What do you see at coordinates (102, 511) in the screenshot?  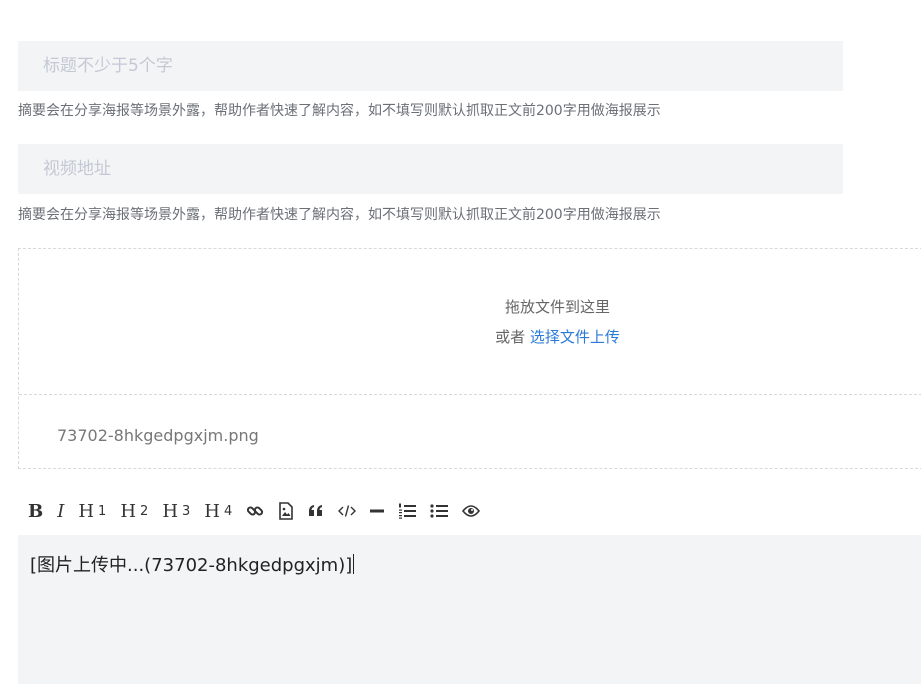 I see `heading-level: 1` at bounding box center [102, 511].